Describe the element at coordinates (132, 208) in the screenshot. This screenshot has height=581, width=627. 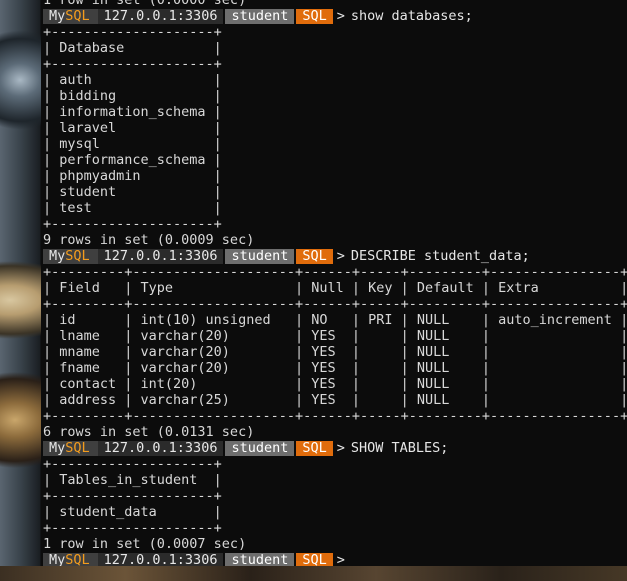
I see `output-line: | test |` at that location.